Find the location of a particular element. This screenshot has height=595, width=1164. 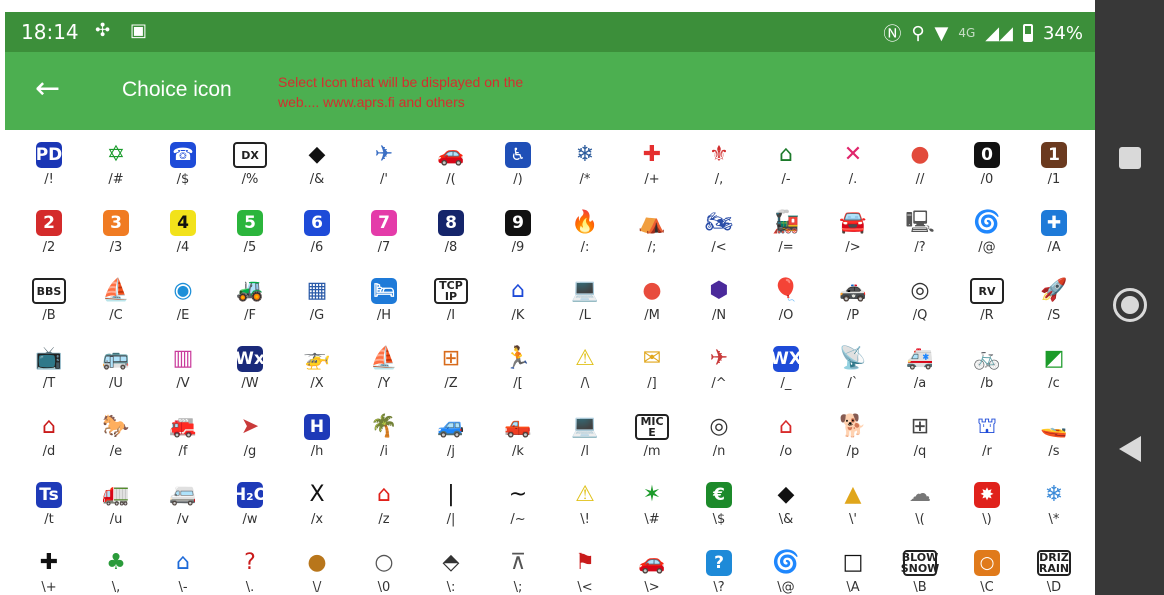

icon-cell: 🚘 /> is located at coordinates (853, 231).